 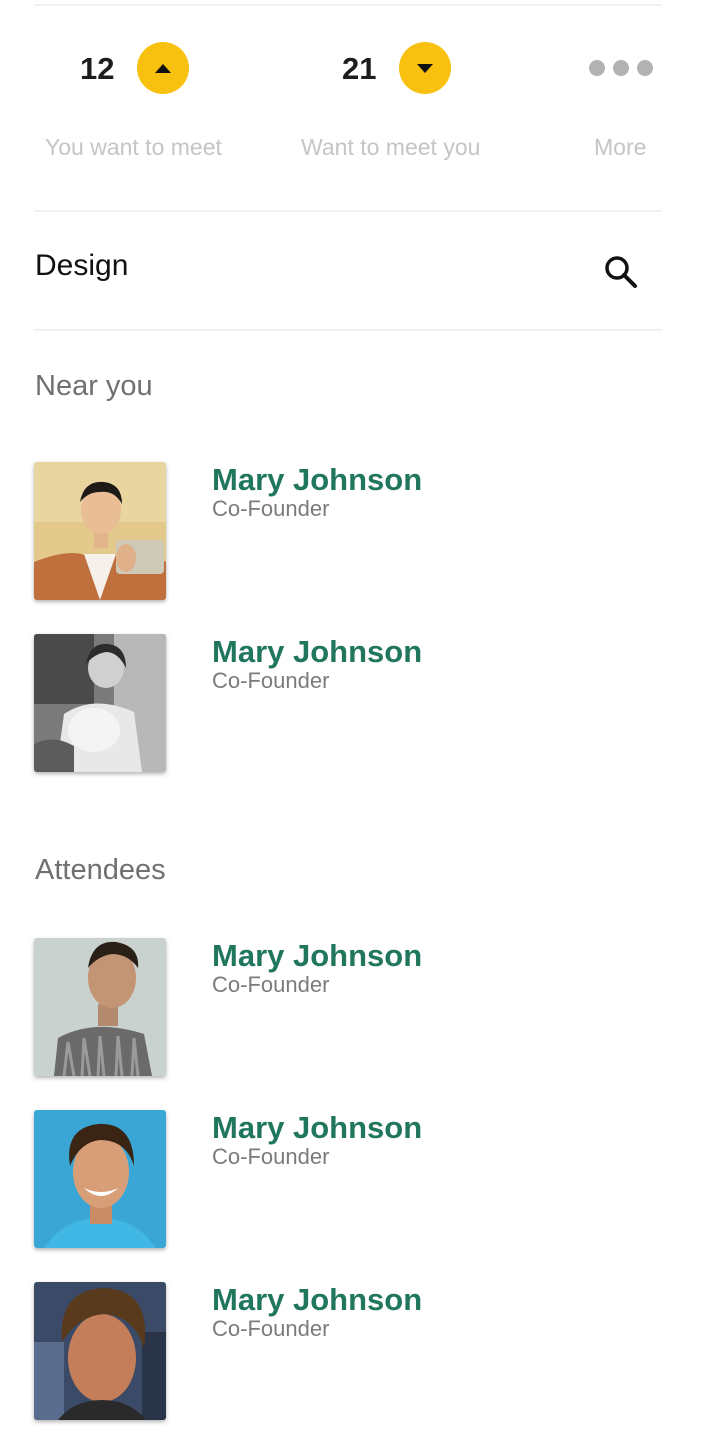 I want to click on want-to-meet-you-label: Want to meet you, so click(x=390, y=147).